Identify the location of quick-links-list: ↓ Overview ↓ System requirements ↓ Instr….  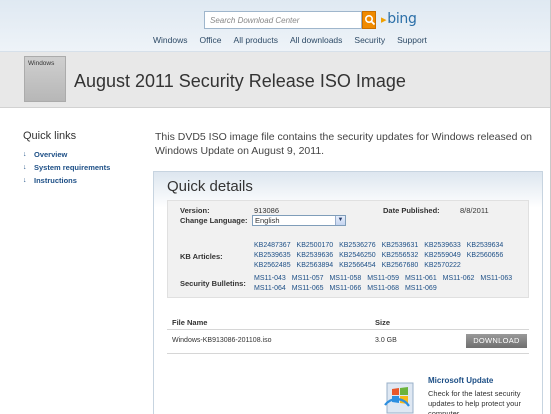
(66, 167).